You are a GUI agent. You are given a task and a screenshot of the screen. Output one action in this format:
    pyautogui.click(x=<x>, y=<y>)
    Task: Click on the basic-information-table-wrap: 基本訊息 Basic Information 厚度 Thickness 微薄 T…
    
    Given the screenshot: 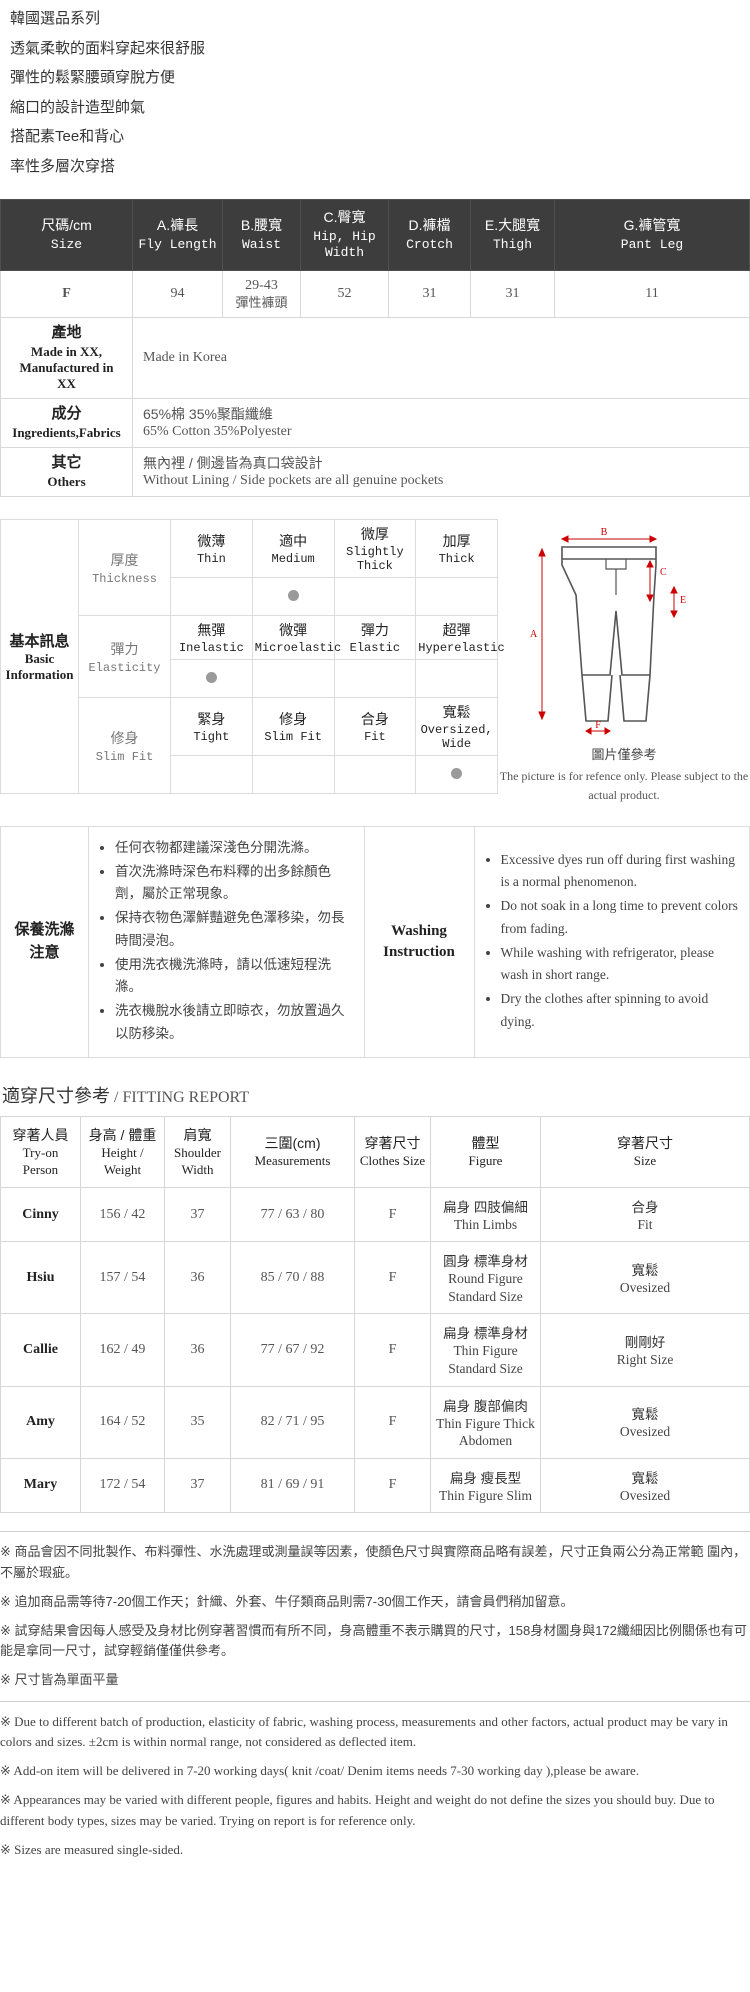 What is the action you would take?
    pyautogui.click(x=252, y=662)
    